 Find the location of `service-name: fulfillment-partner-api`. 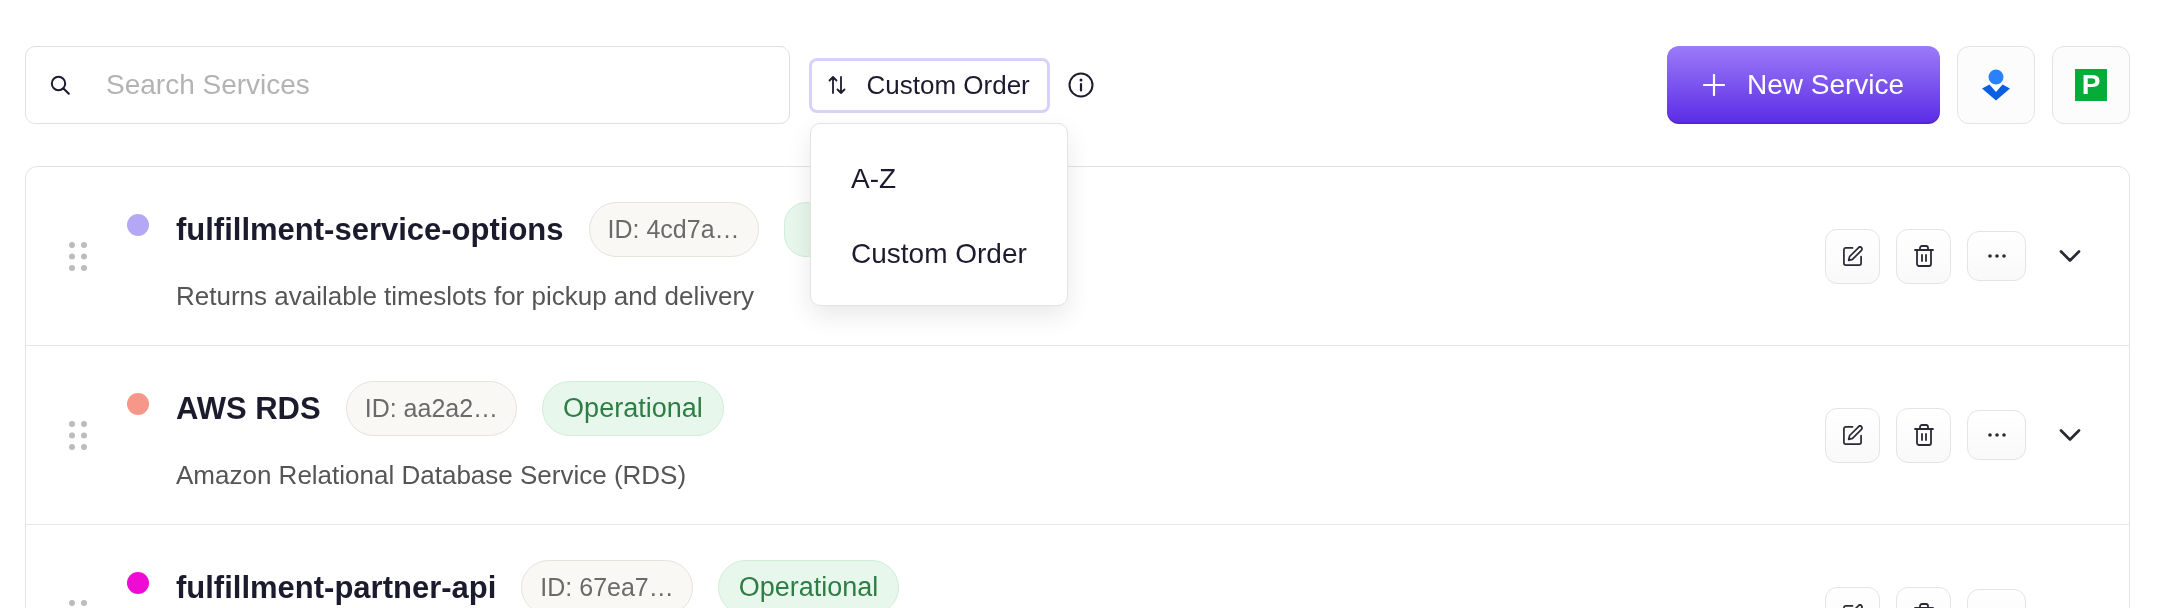

service-name: fulfillment-partner-api is located at coordinates (336, 587).